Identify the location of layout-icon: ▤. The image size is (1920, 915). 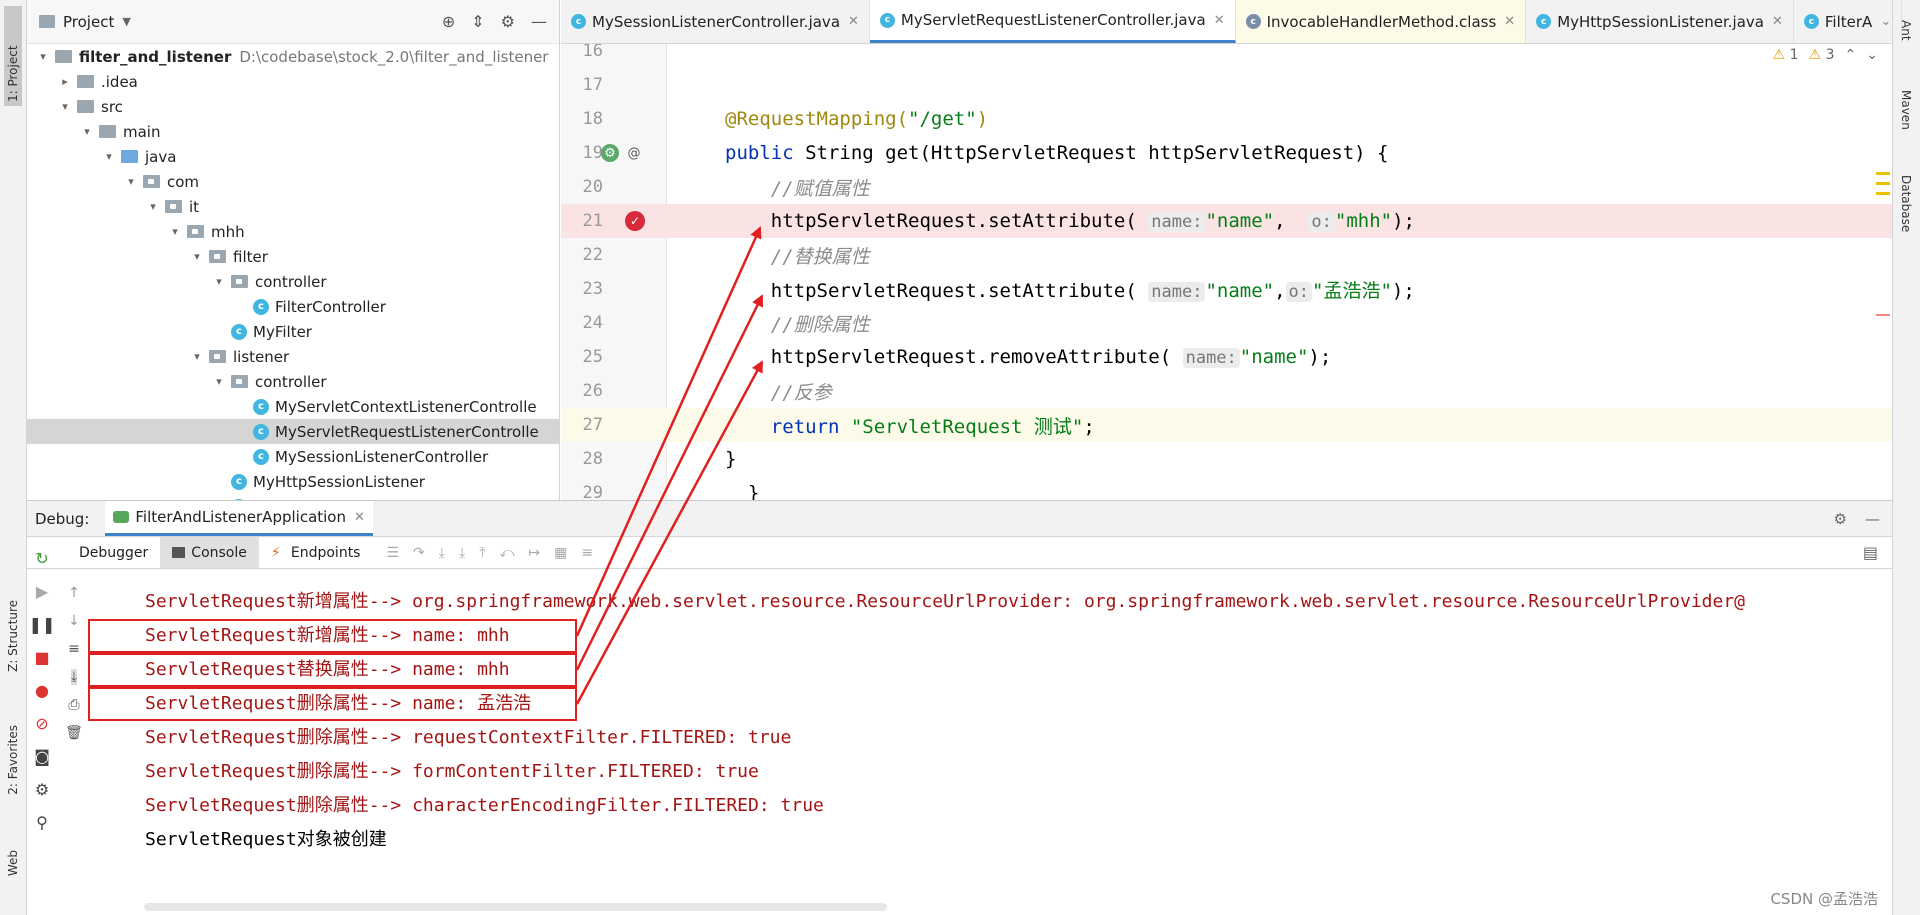
(1877, 552).